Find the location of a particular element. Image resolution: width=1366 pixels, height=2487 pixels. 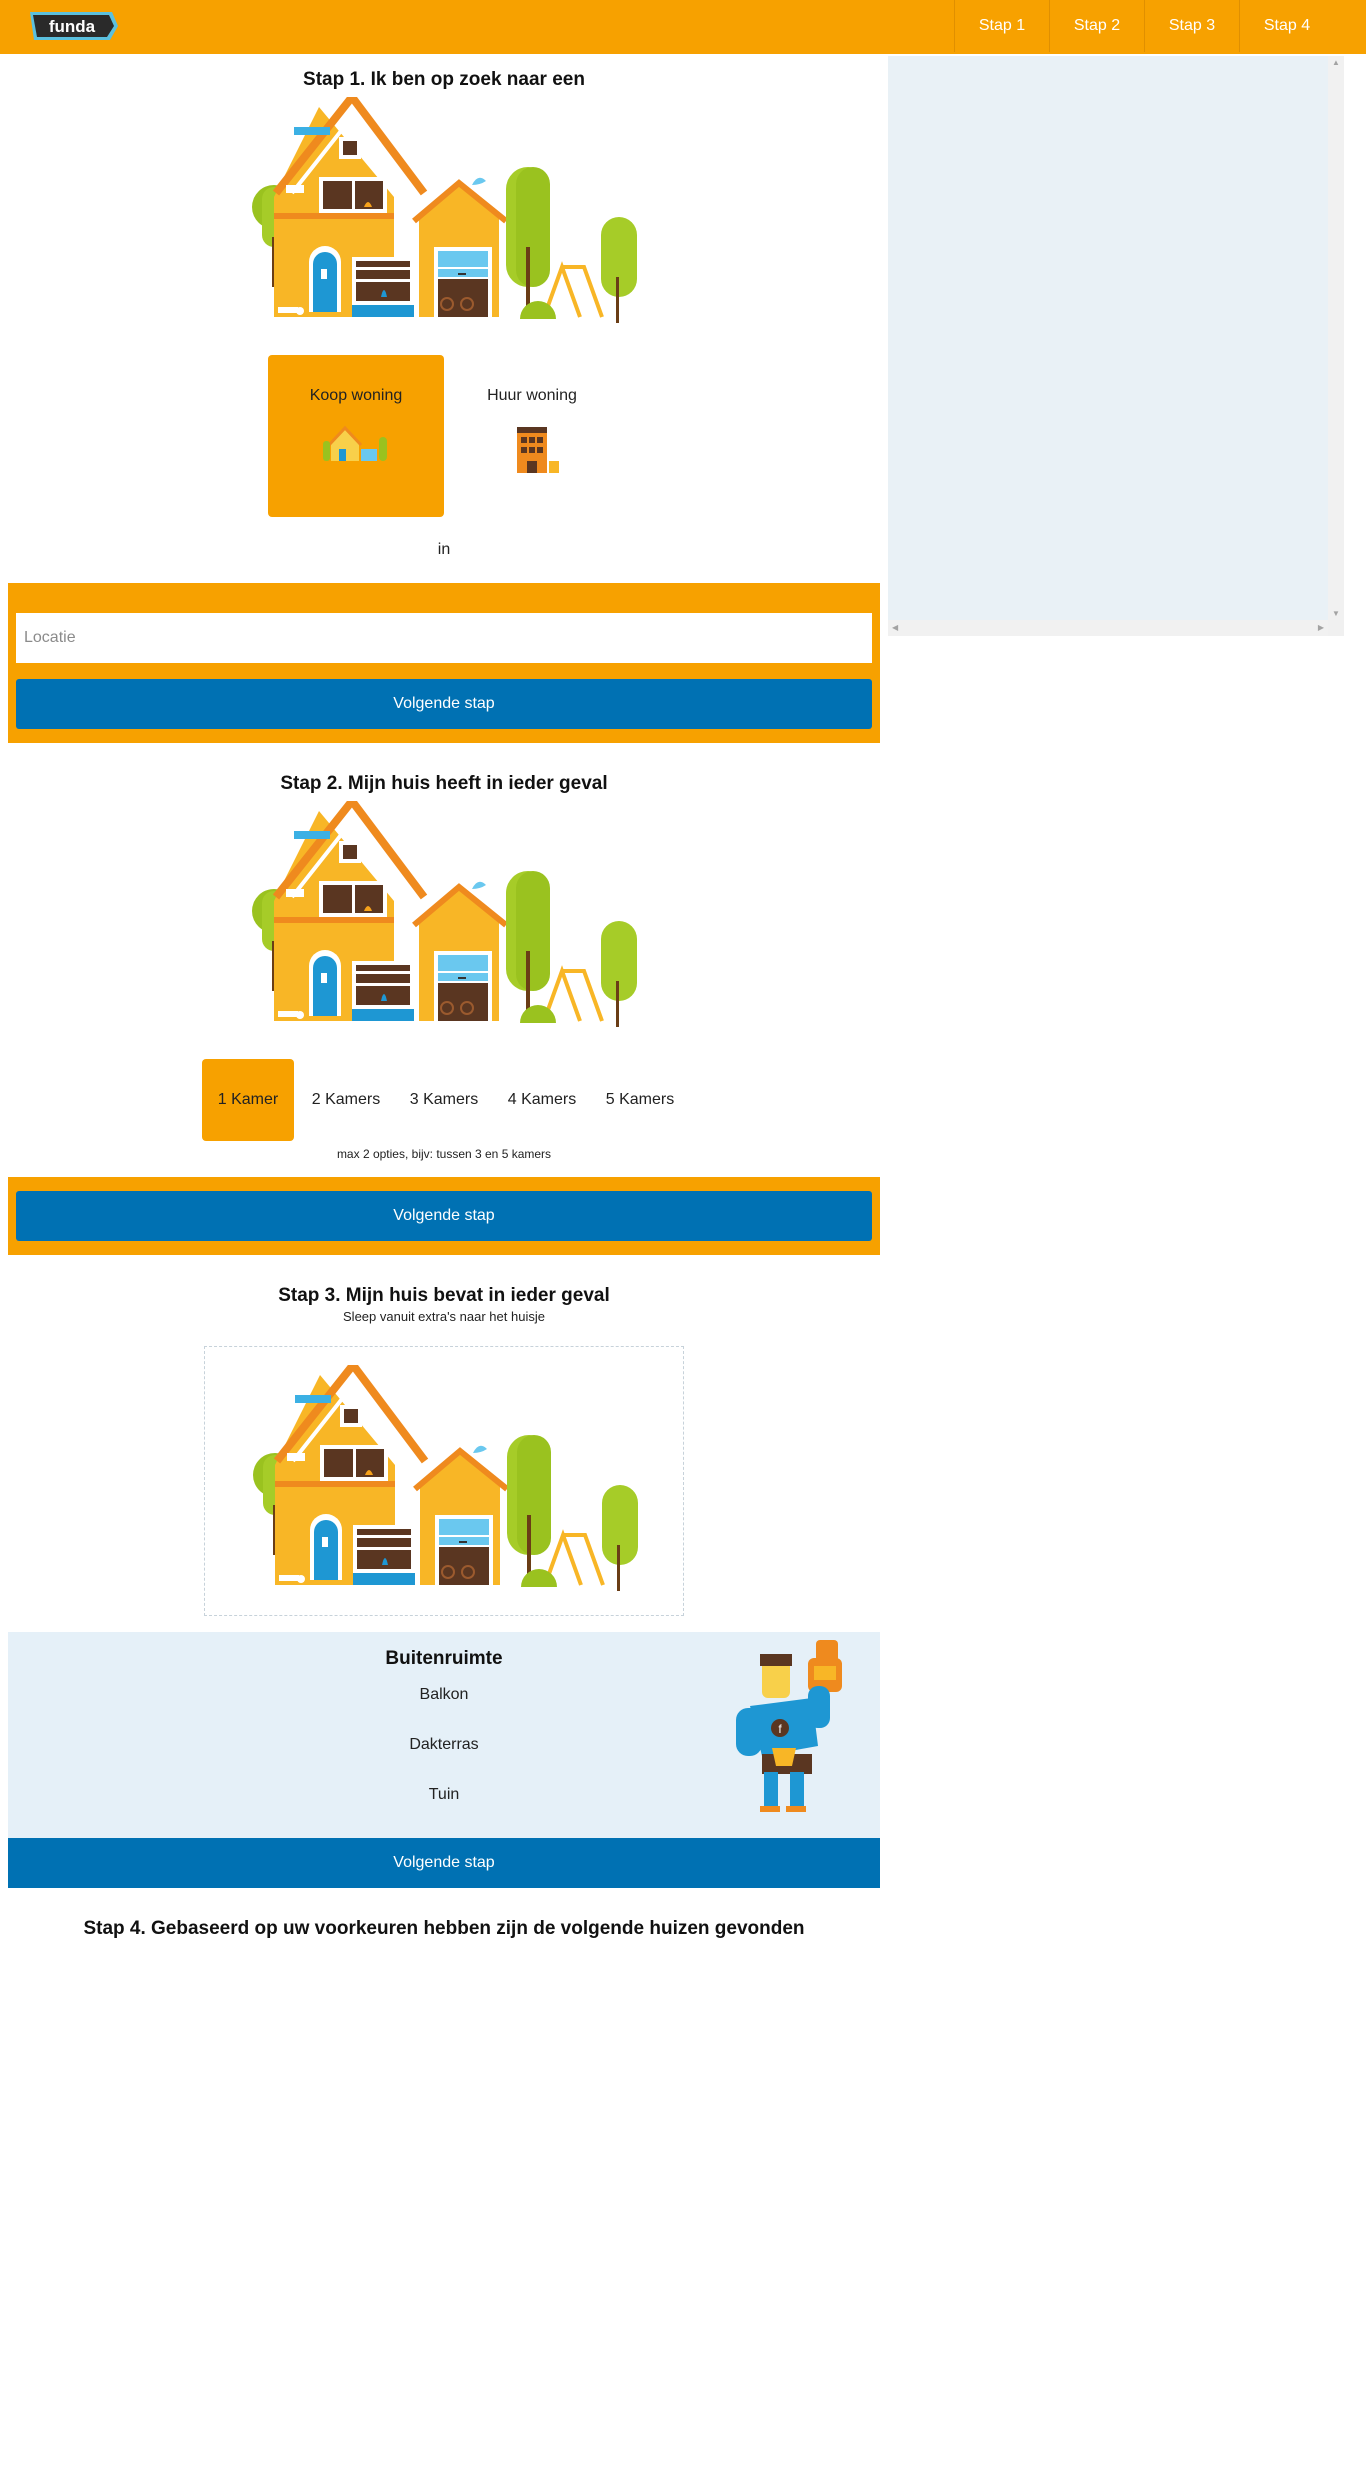

option-huur-woning: Huur woning is located at coordinates (532, 436).